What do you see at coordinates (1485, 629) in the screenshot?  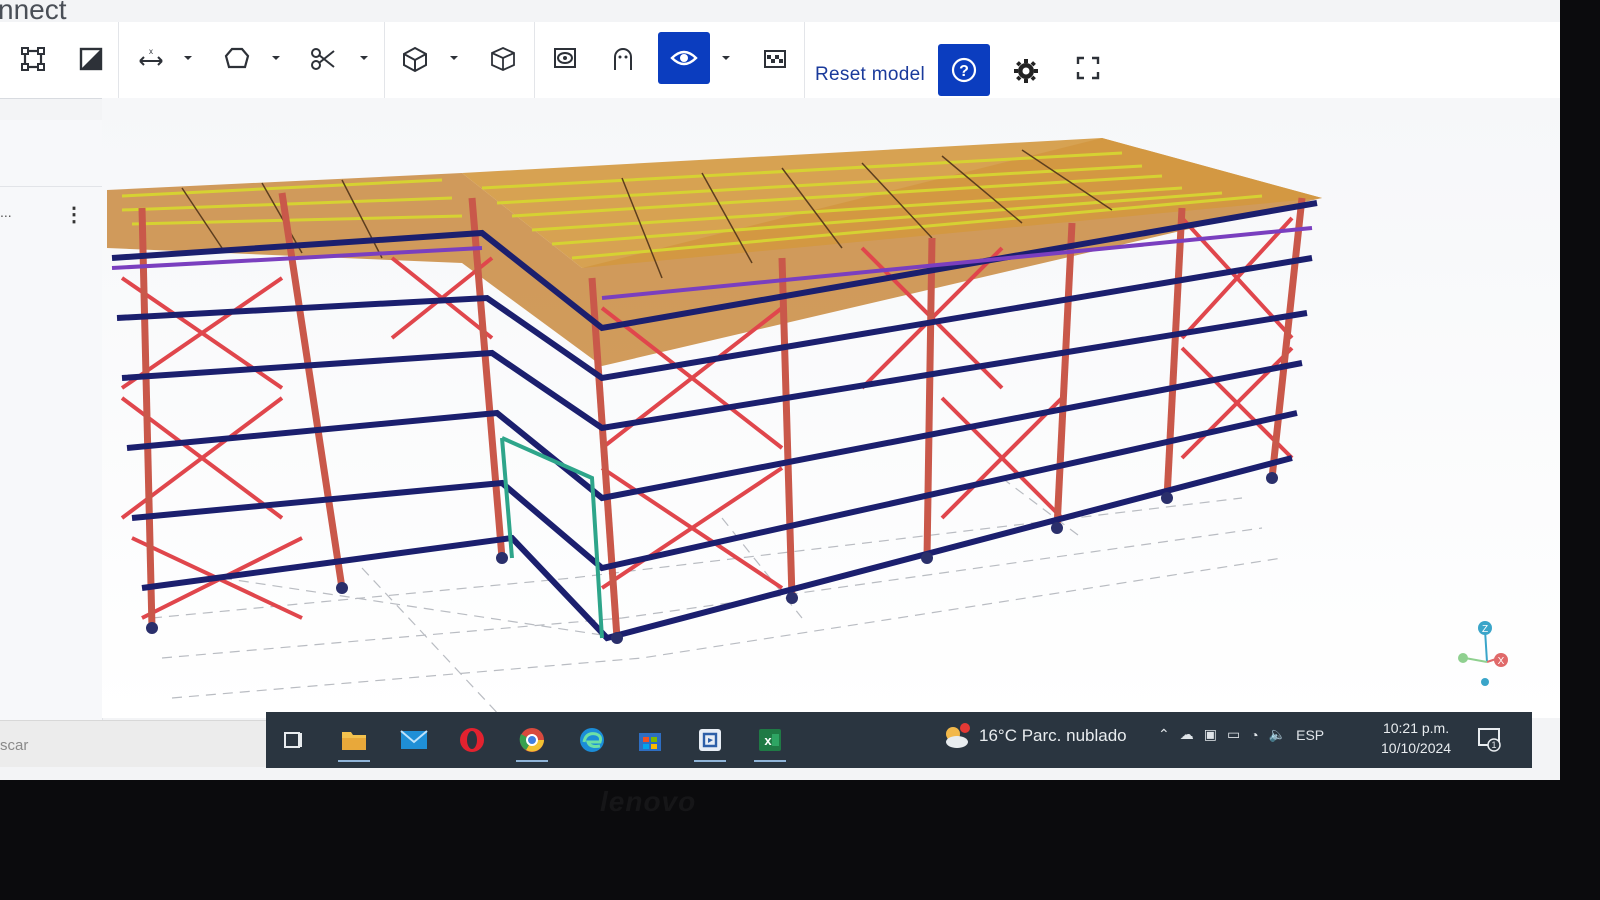 I see `axis-label-z: Z` at bounding box center [1485, 629].